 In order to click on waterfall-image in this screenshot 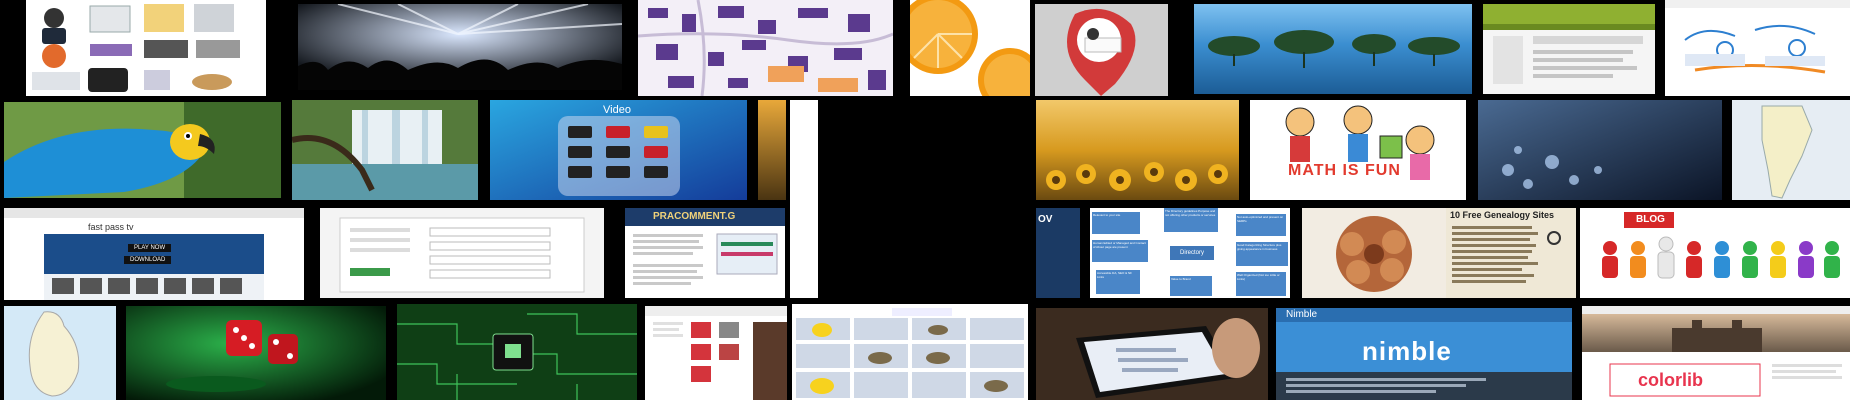, I will do `click(385, 150)`.